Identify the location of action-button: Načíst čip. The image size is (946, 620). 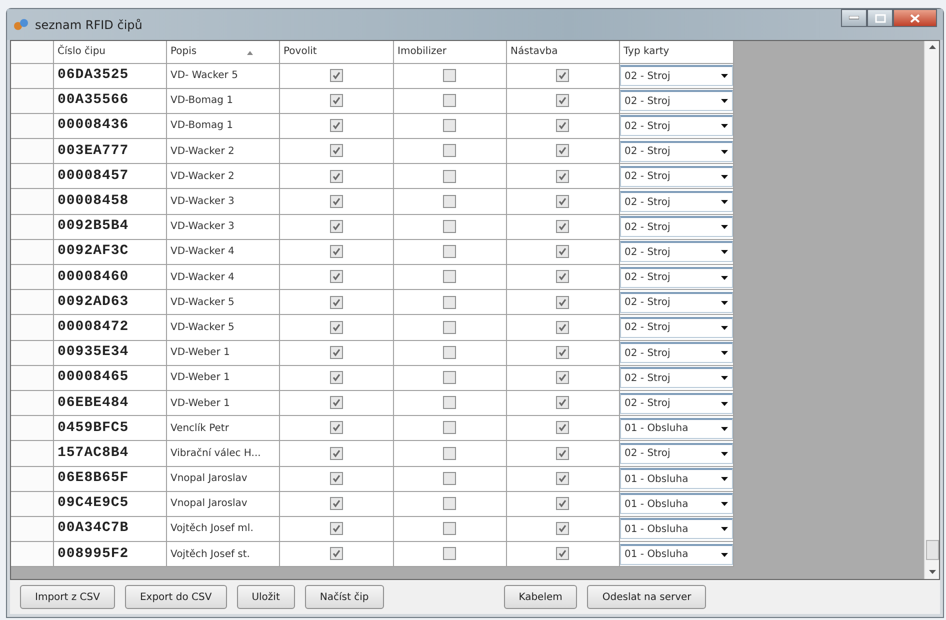
(344, 597).